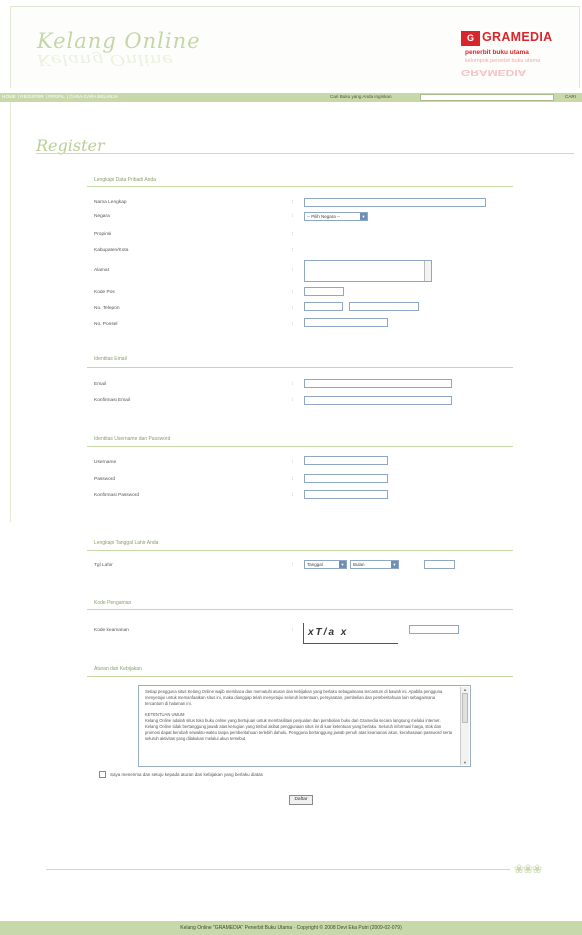 The height and width of the screenshot is (935, 582). I want to click on gramedia-logo-reflection: GRAMEDIA, so click(494, 73).